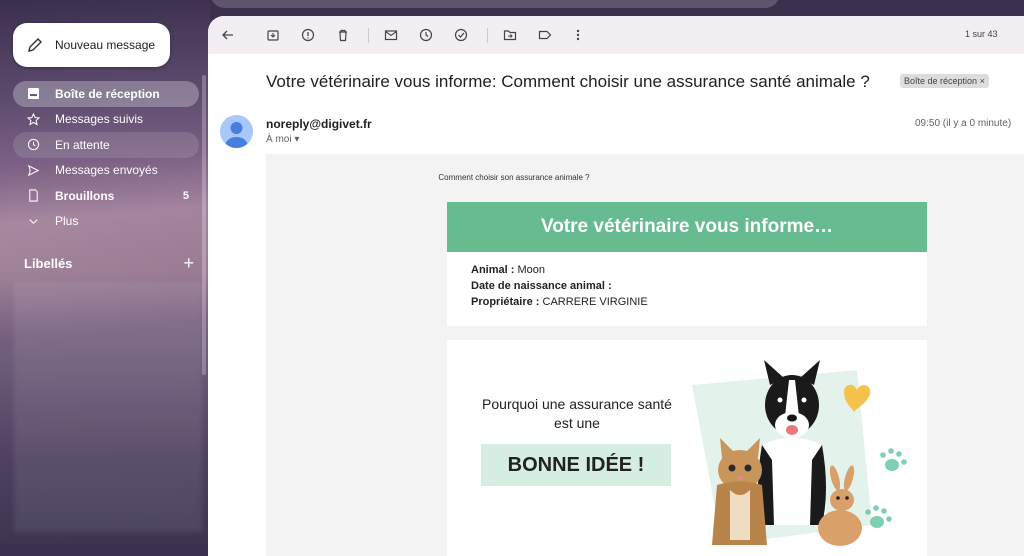 This screenshot has height=556, width=1024. I want to click on send-icon, so click(33, 170).